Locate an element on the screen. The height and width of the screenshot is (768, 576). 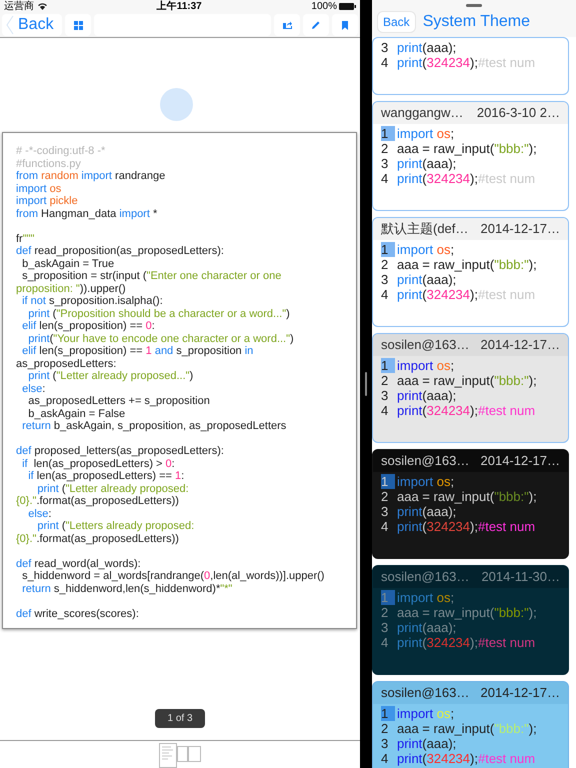
code-line: import pickle is located at coordinates (47, 201).